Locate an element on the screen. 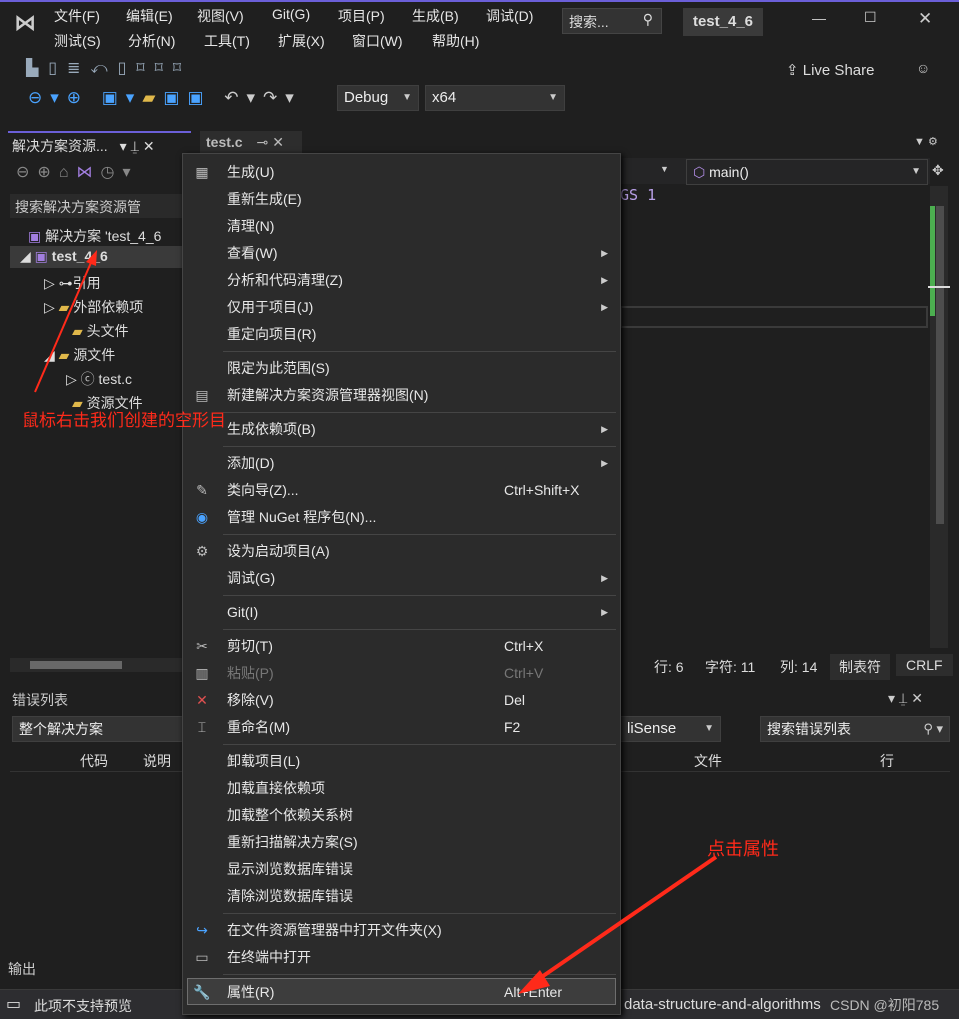  annotation-right-click: 鼠标右击我们创建的空形目 is located at coordinates (124, 420).